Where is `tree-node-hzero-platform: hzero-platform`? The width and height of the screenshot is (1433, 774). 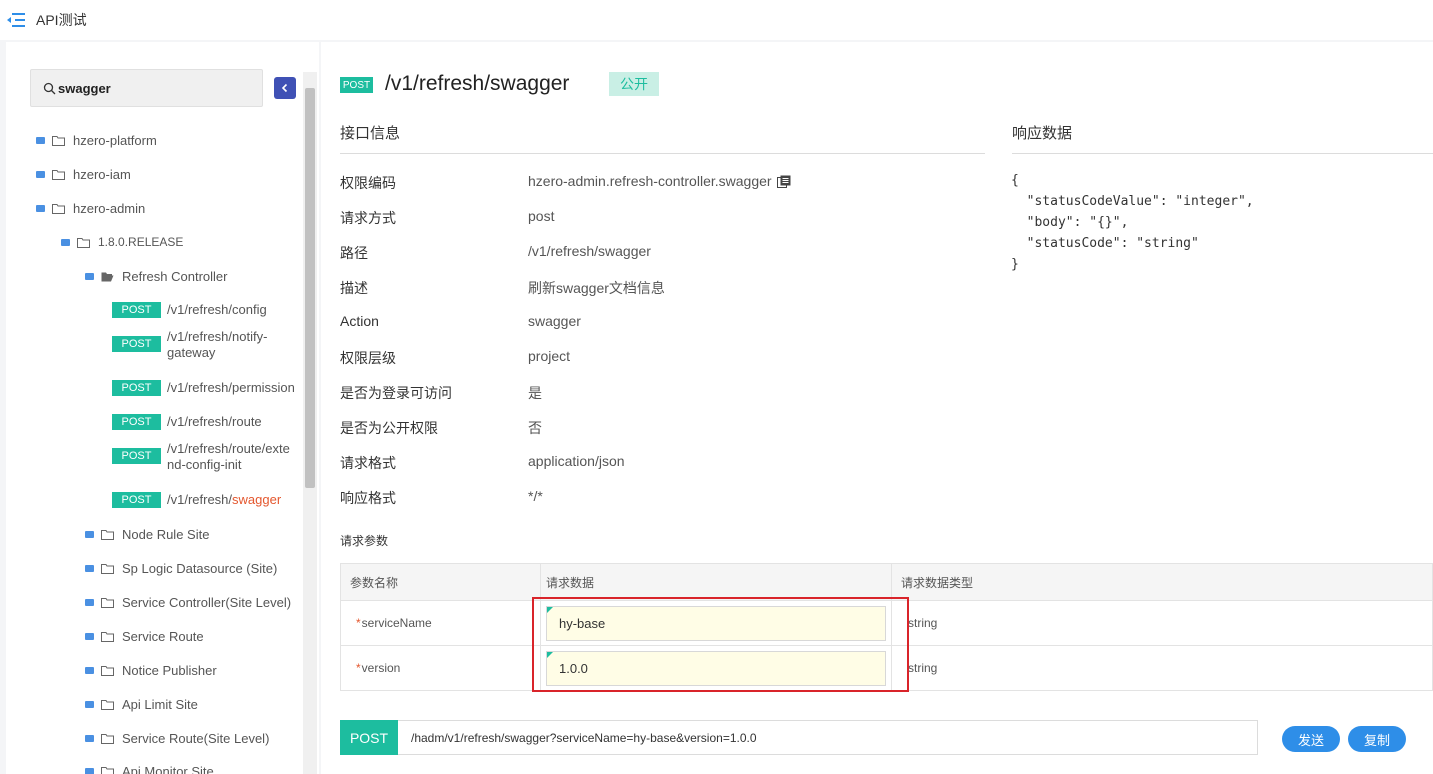 tree-node-hzero-platform: hzero-platform is located at coordinates (96, 140).